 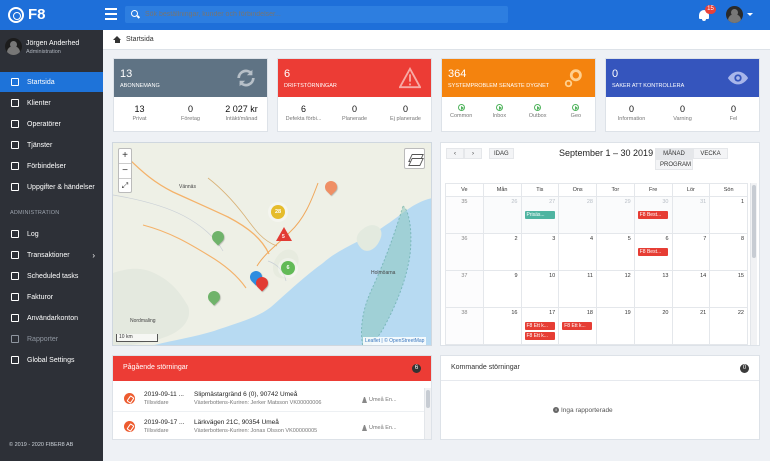 What do you see at coordinates (125, 186) in the screenshot?
I see `fullscreen-button: ⤢` at bounding box center [125, 186].